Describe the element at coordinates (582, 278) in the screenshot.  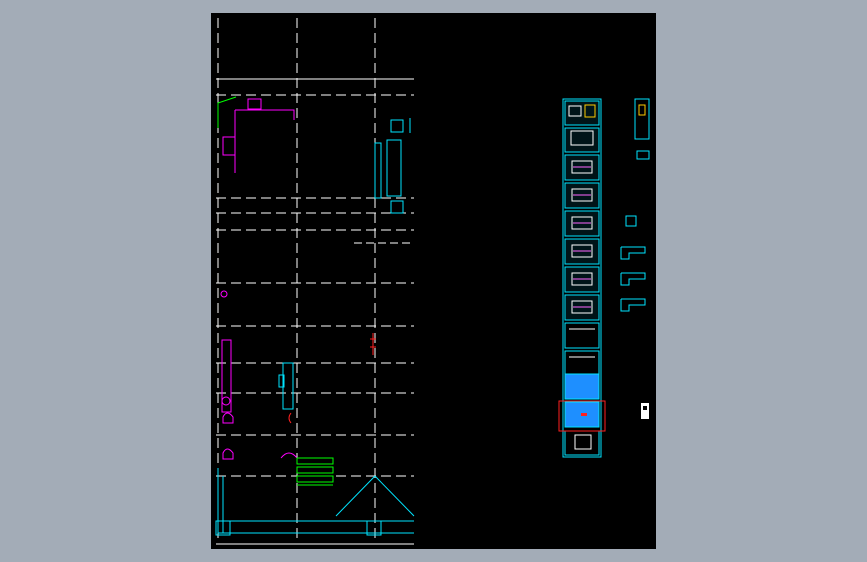
I see `sheet-thumbnail-column` at that location.